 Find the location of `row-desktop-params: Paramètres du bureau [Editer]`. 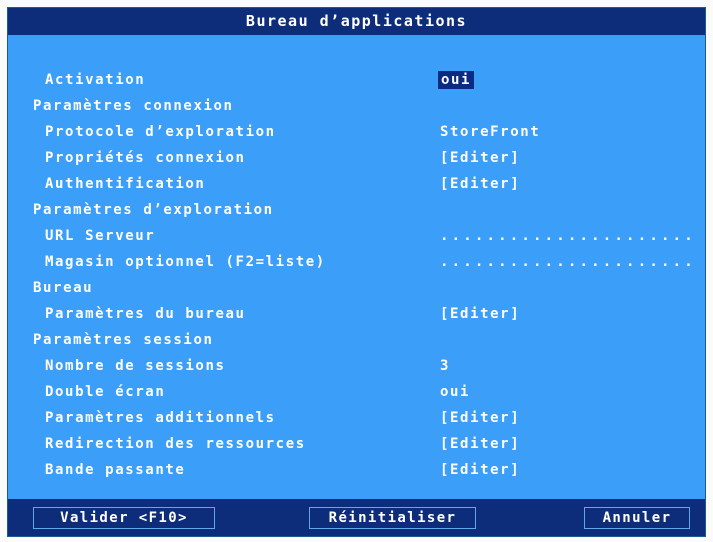

row-desktop-params: Paramètres du bureau [Editer] is located at coordinates (356, 315).